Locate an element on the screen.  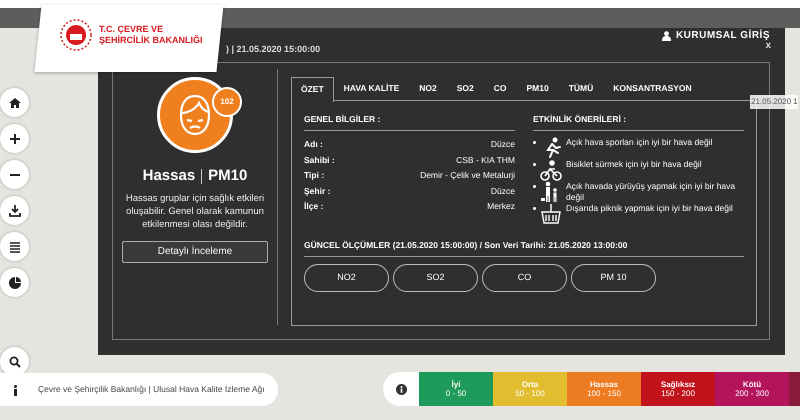
tab: TÜMÜ is located at coordinates (581, 87).